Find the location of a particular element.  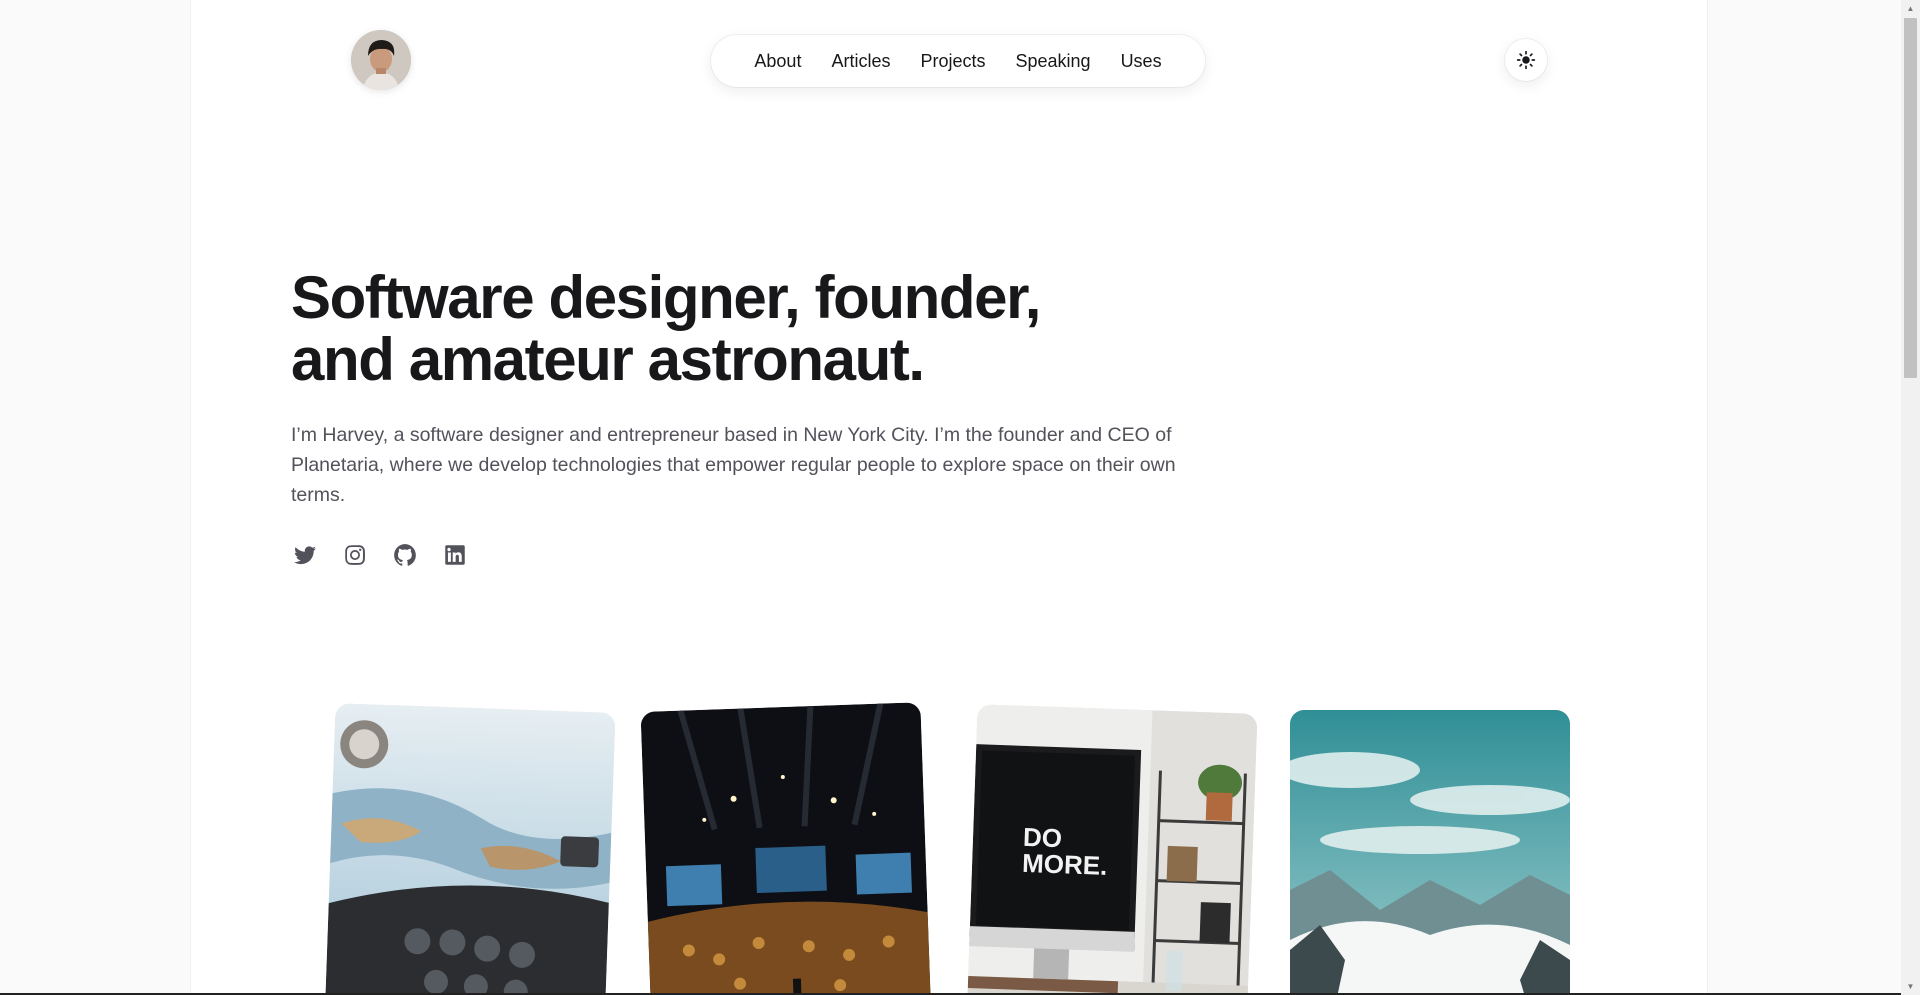

nav-item-about: About is located at coordinates (777, 61).